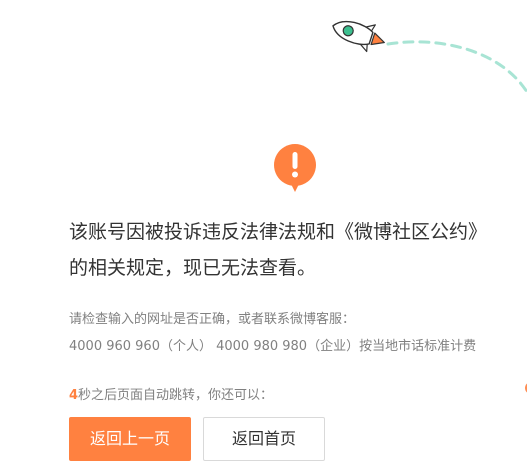  What do you see at coordinates (358, 36) in the screenshot?
I see `rocket-icon` at bounding box center [358, 36].